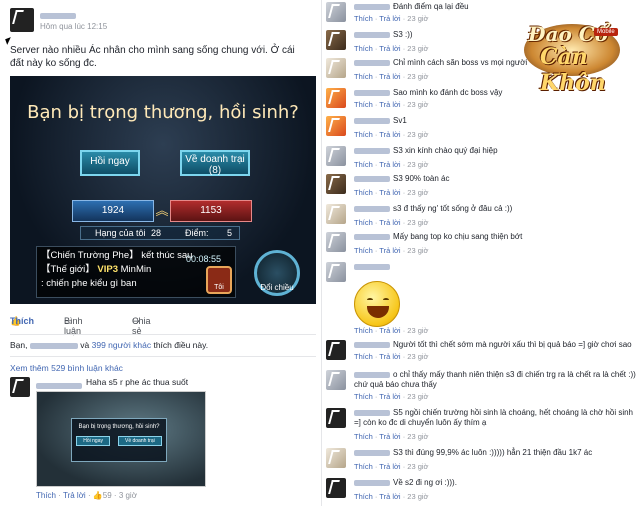 This screenshot has width=640, height=506. Describe the element at coordinates (96, 269) in the screenshot. I see `game-chat-line-2: 【Thế giới】 VIP3 MinMin` at that location.